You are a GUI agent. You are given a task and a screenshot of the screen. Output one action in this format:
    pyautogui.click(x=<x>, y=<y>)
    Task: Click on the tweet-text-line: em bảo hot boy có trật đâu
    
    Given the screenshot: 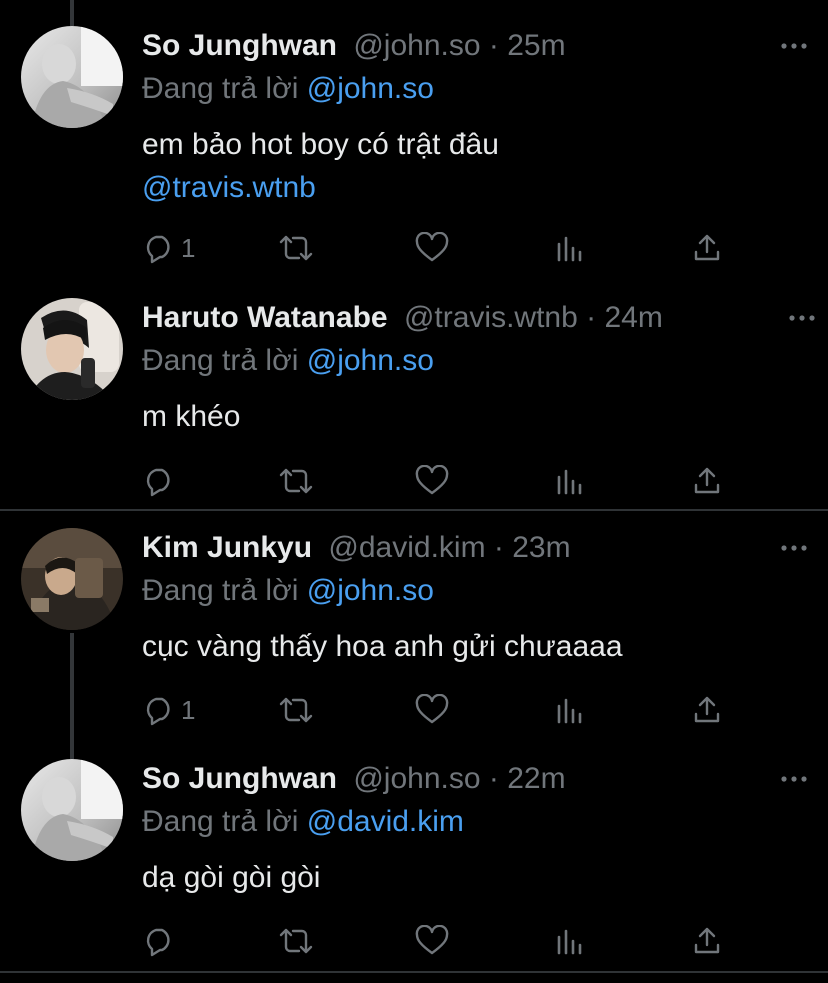 What is the action you would take?
    pyautogui.click(x=320, y=144)
    